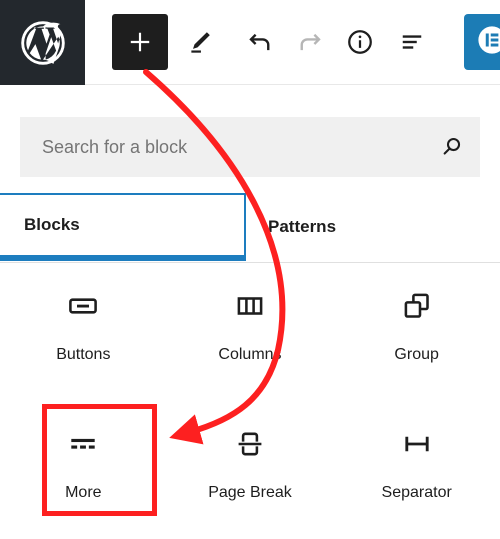 This screenshot has width=500, height=539. I want to click on undo-arrow-icon, so click(260, 42).